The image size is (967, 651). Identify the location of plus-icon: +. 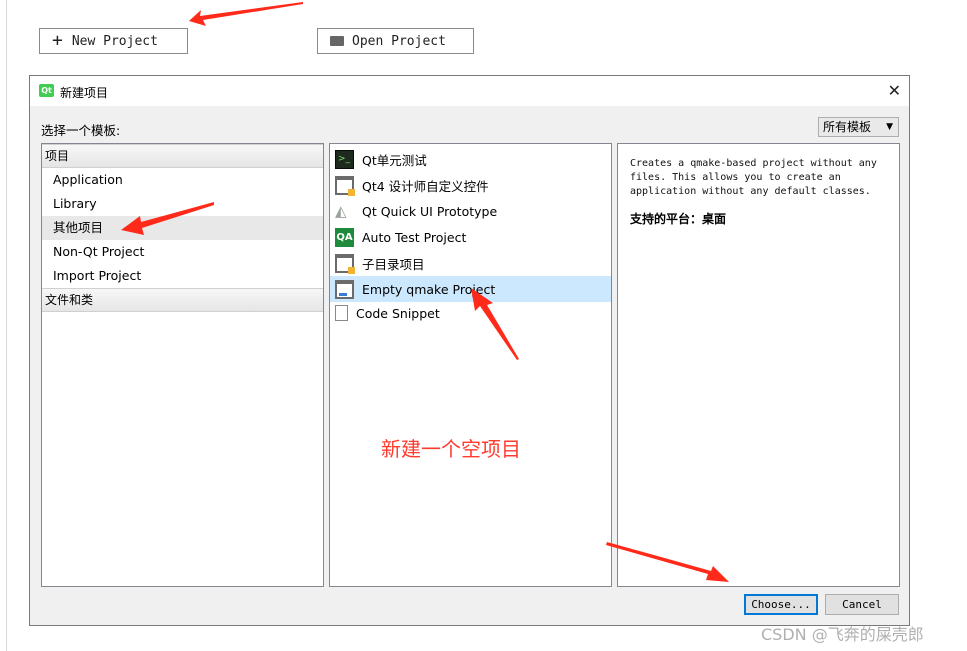
(57, 40).